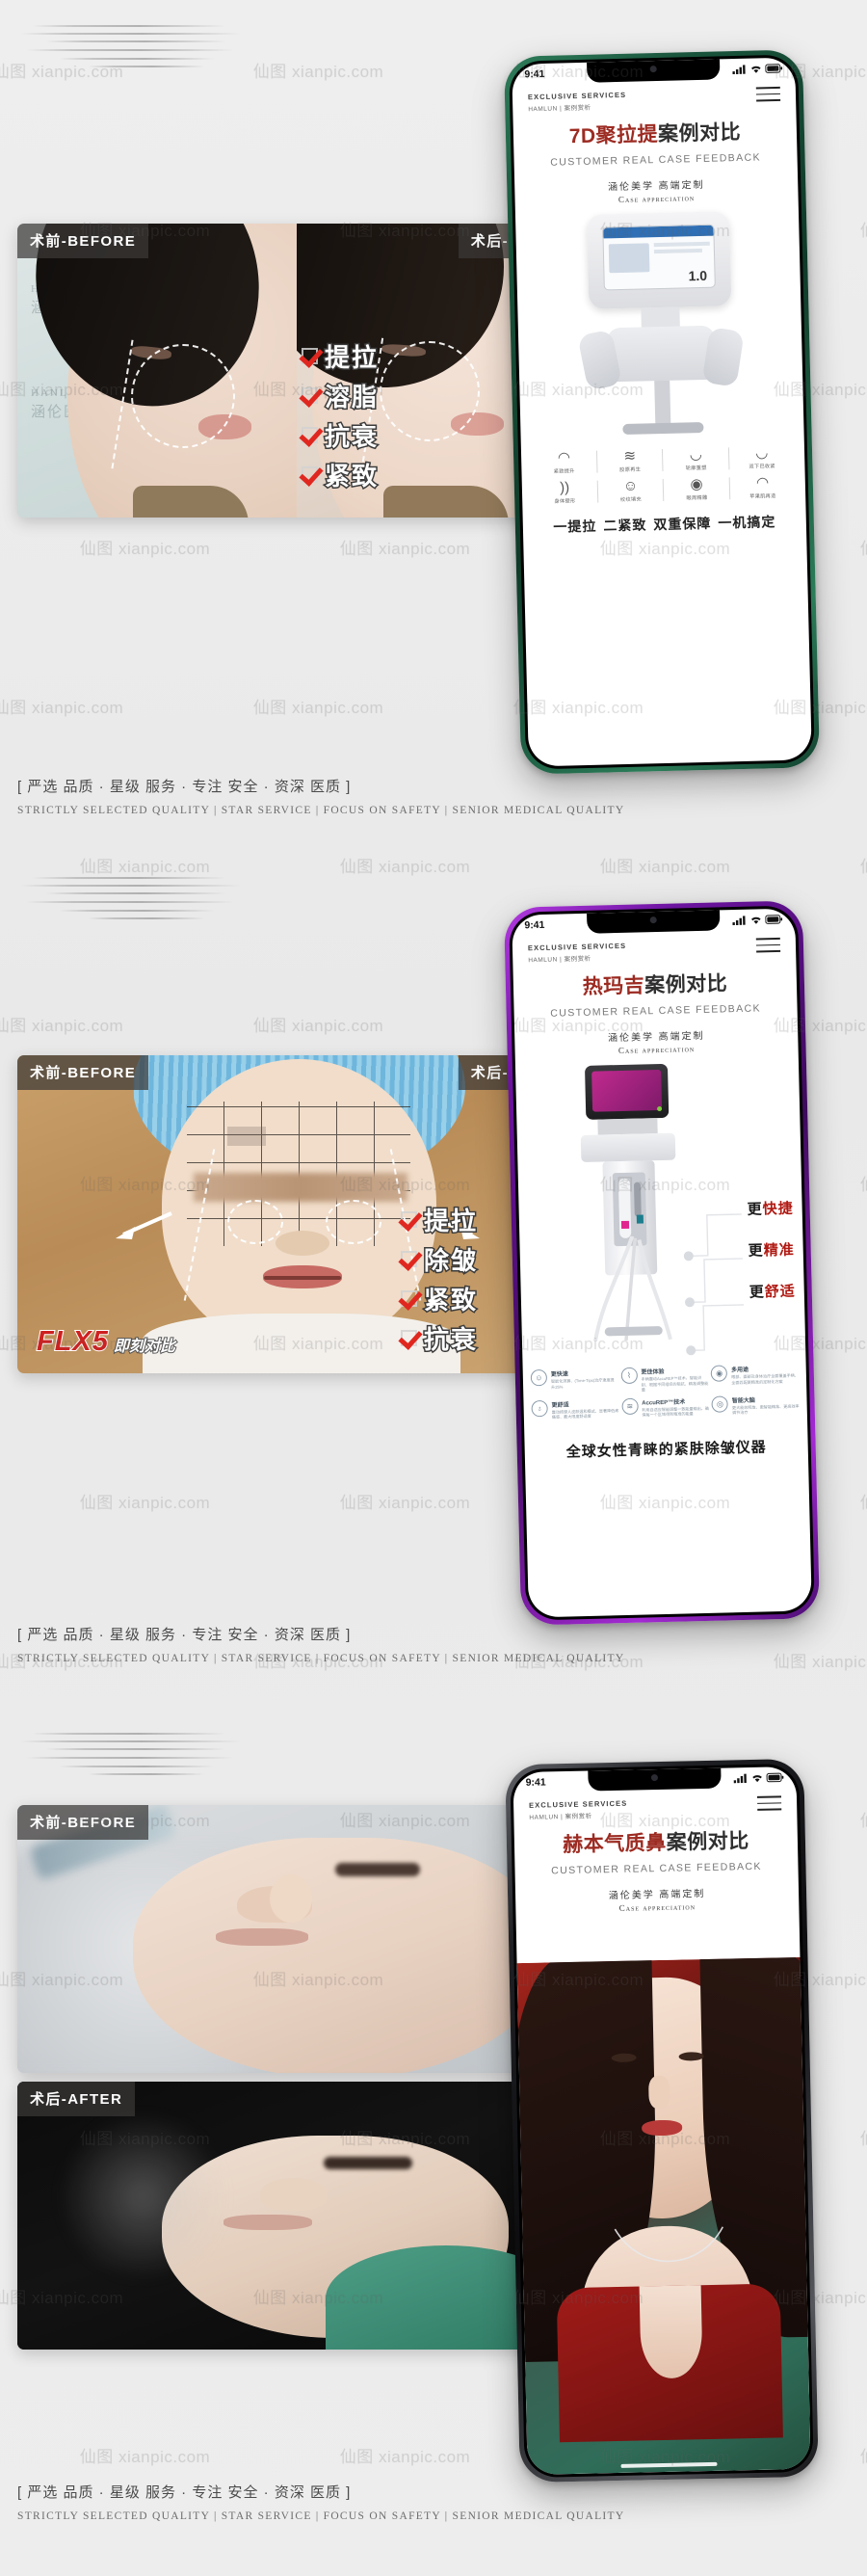 Image resolution: width=867 pixels, height=2576 pixels. Describe the element at coordinates (630, 1406) in the screenshot. I see `accurep-icon: ≋` at that location.